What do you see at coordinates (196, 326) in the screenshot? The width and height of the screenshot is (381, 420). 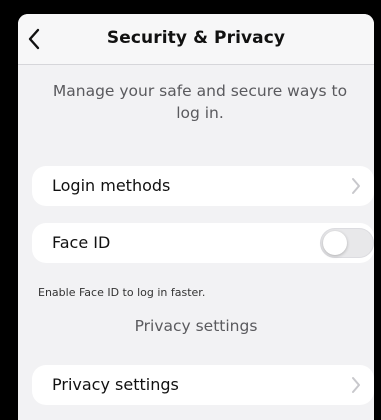 I see `privacy-section-title: Privacy settings` at bounding box center [196, 326].